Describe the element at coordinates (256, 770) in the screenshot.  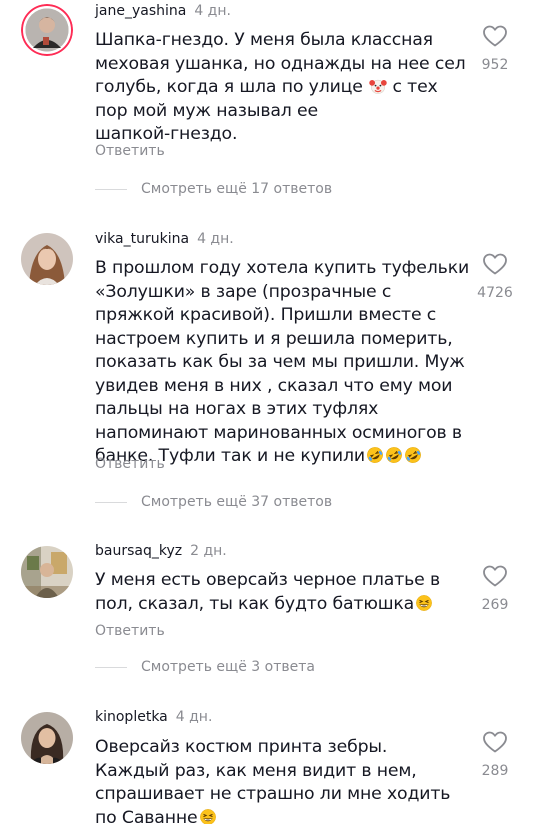
I see `text-line: Каждый раз, как меня видит в нем,` at that location.